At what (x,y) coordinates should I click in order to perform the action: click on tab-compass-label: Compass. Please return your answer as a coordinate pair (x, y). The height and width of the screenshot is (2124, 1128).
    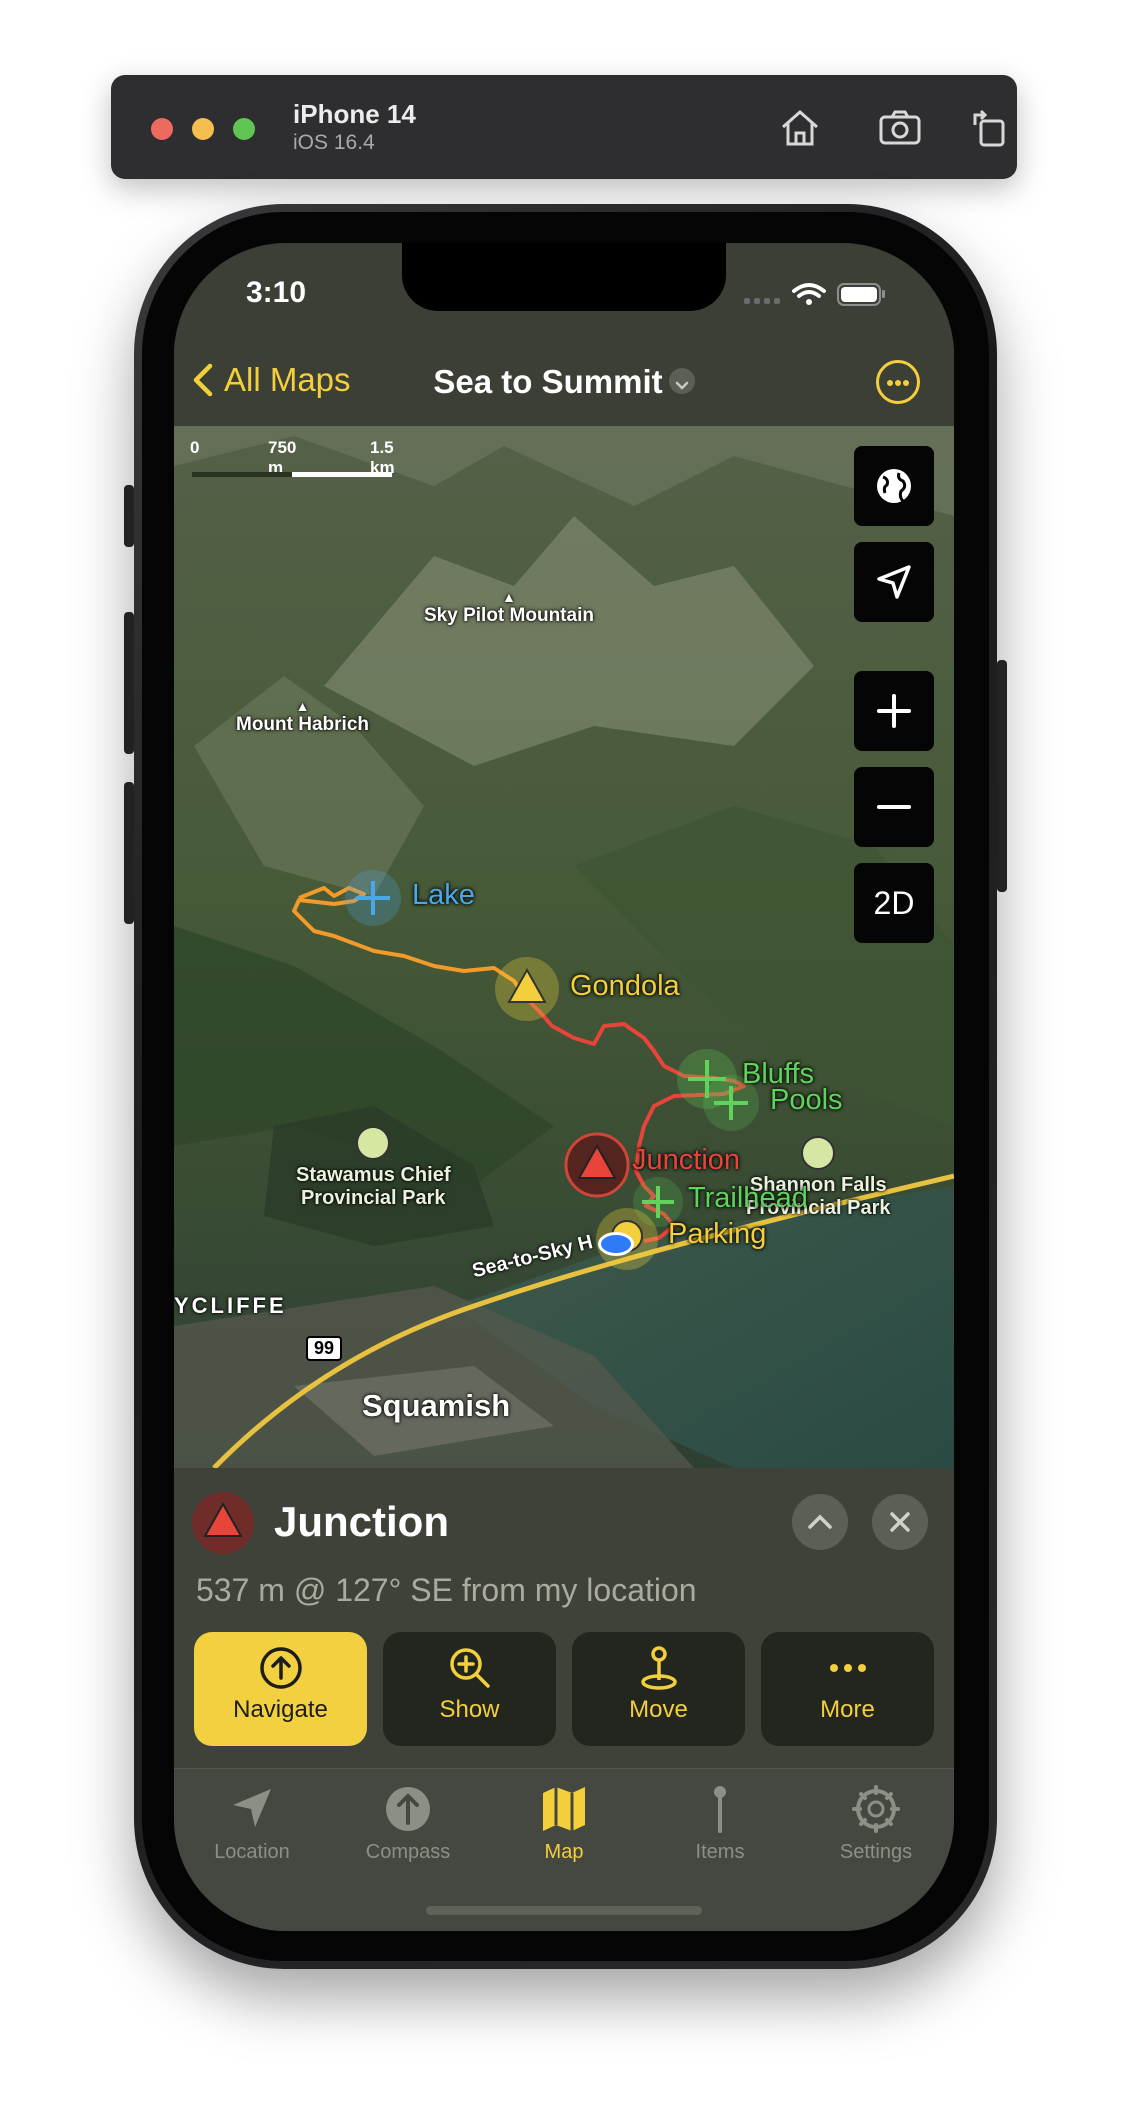
    Looking at the image, I should click on (408, 1852).